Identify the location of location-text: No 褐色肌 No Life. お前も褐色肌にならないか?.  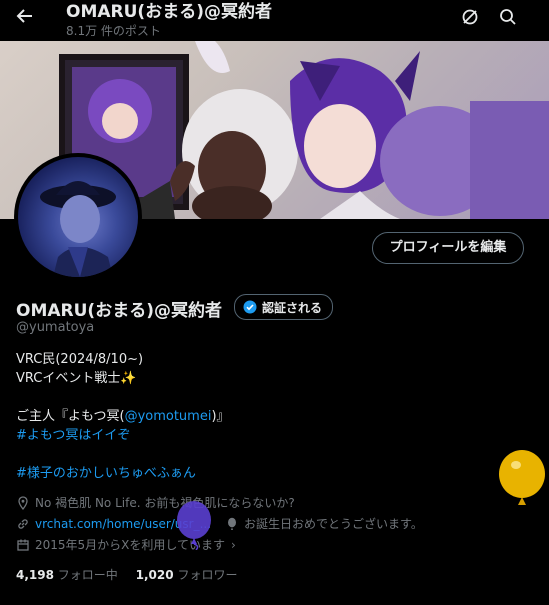
(165, 503).